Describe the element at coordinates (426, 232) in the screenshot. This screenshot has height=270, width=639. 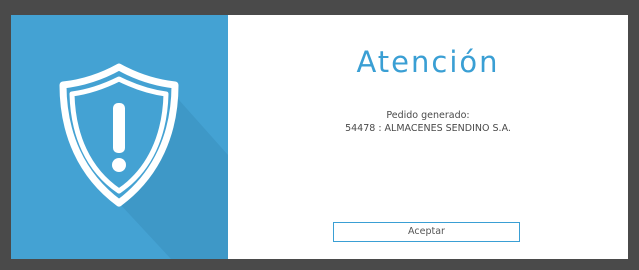
I see `accept-button: Aceptar` at that location.